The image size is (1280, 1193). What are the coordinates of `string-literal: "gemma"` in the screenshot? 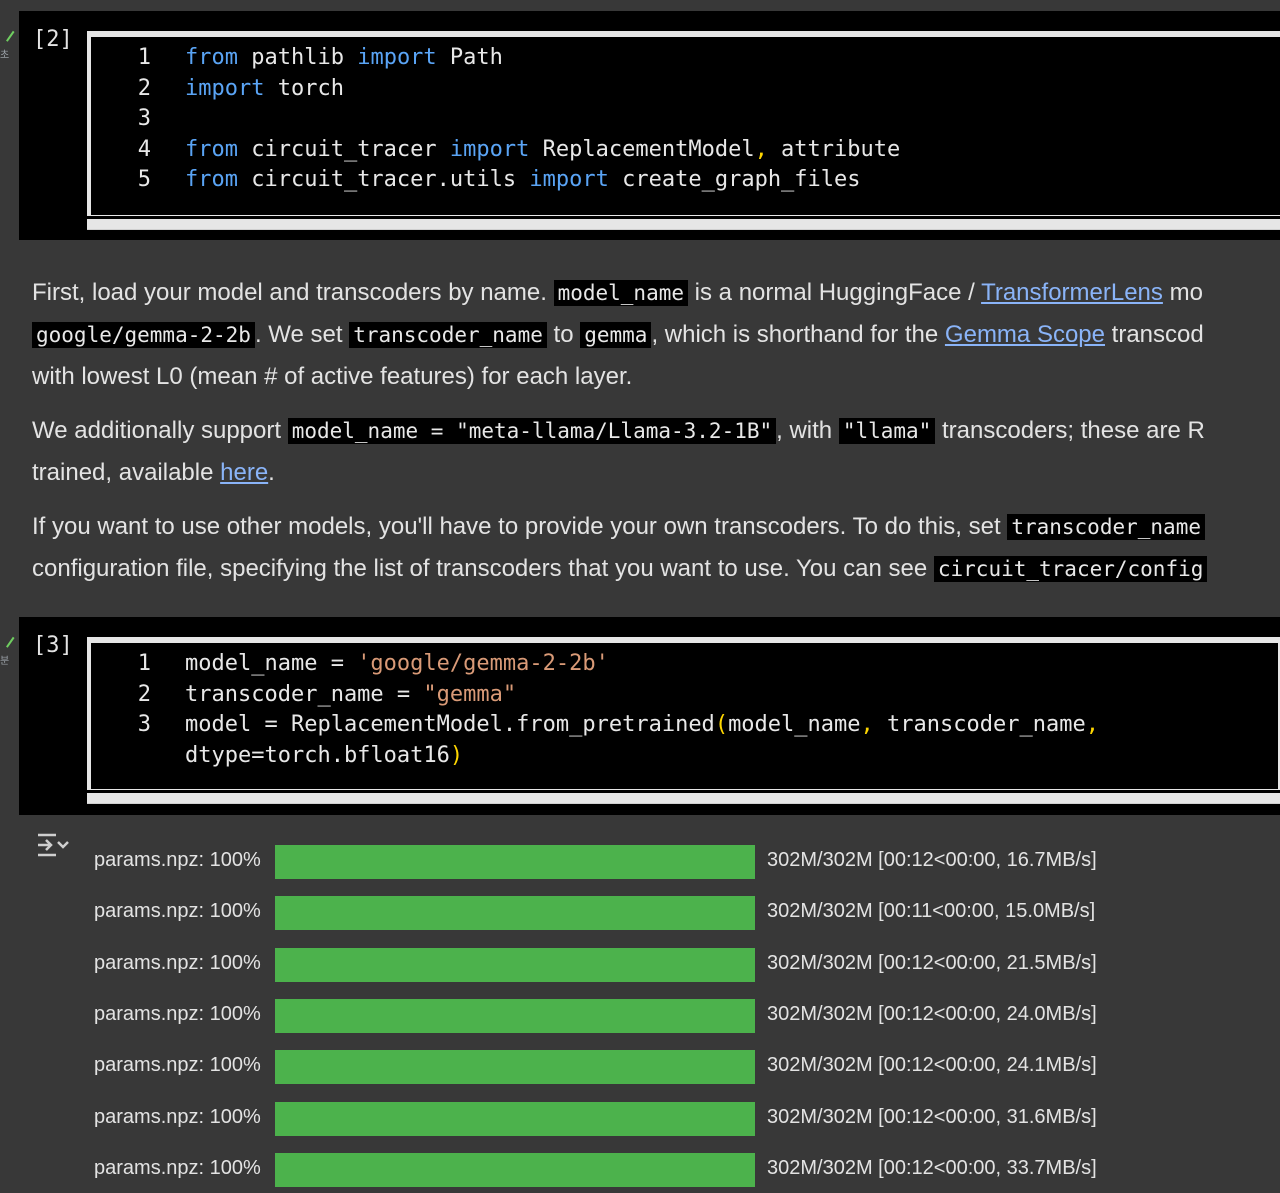 It's located at (470, 694).